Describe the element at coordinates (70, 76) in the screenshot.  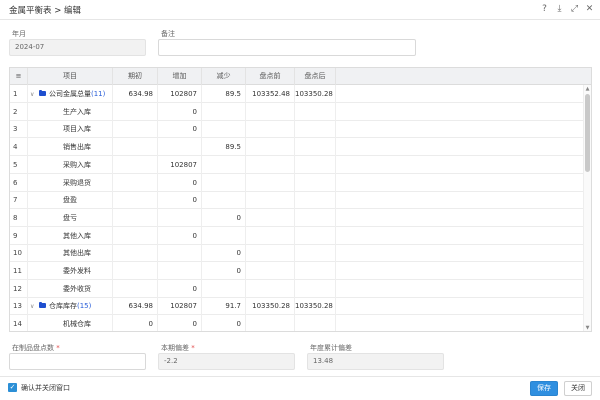
I see `column-header-item: 项目` at that location.